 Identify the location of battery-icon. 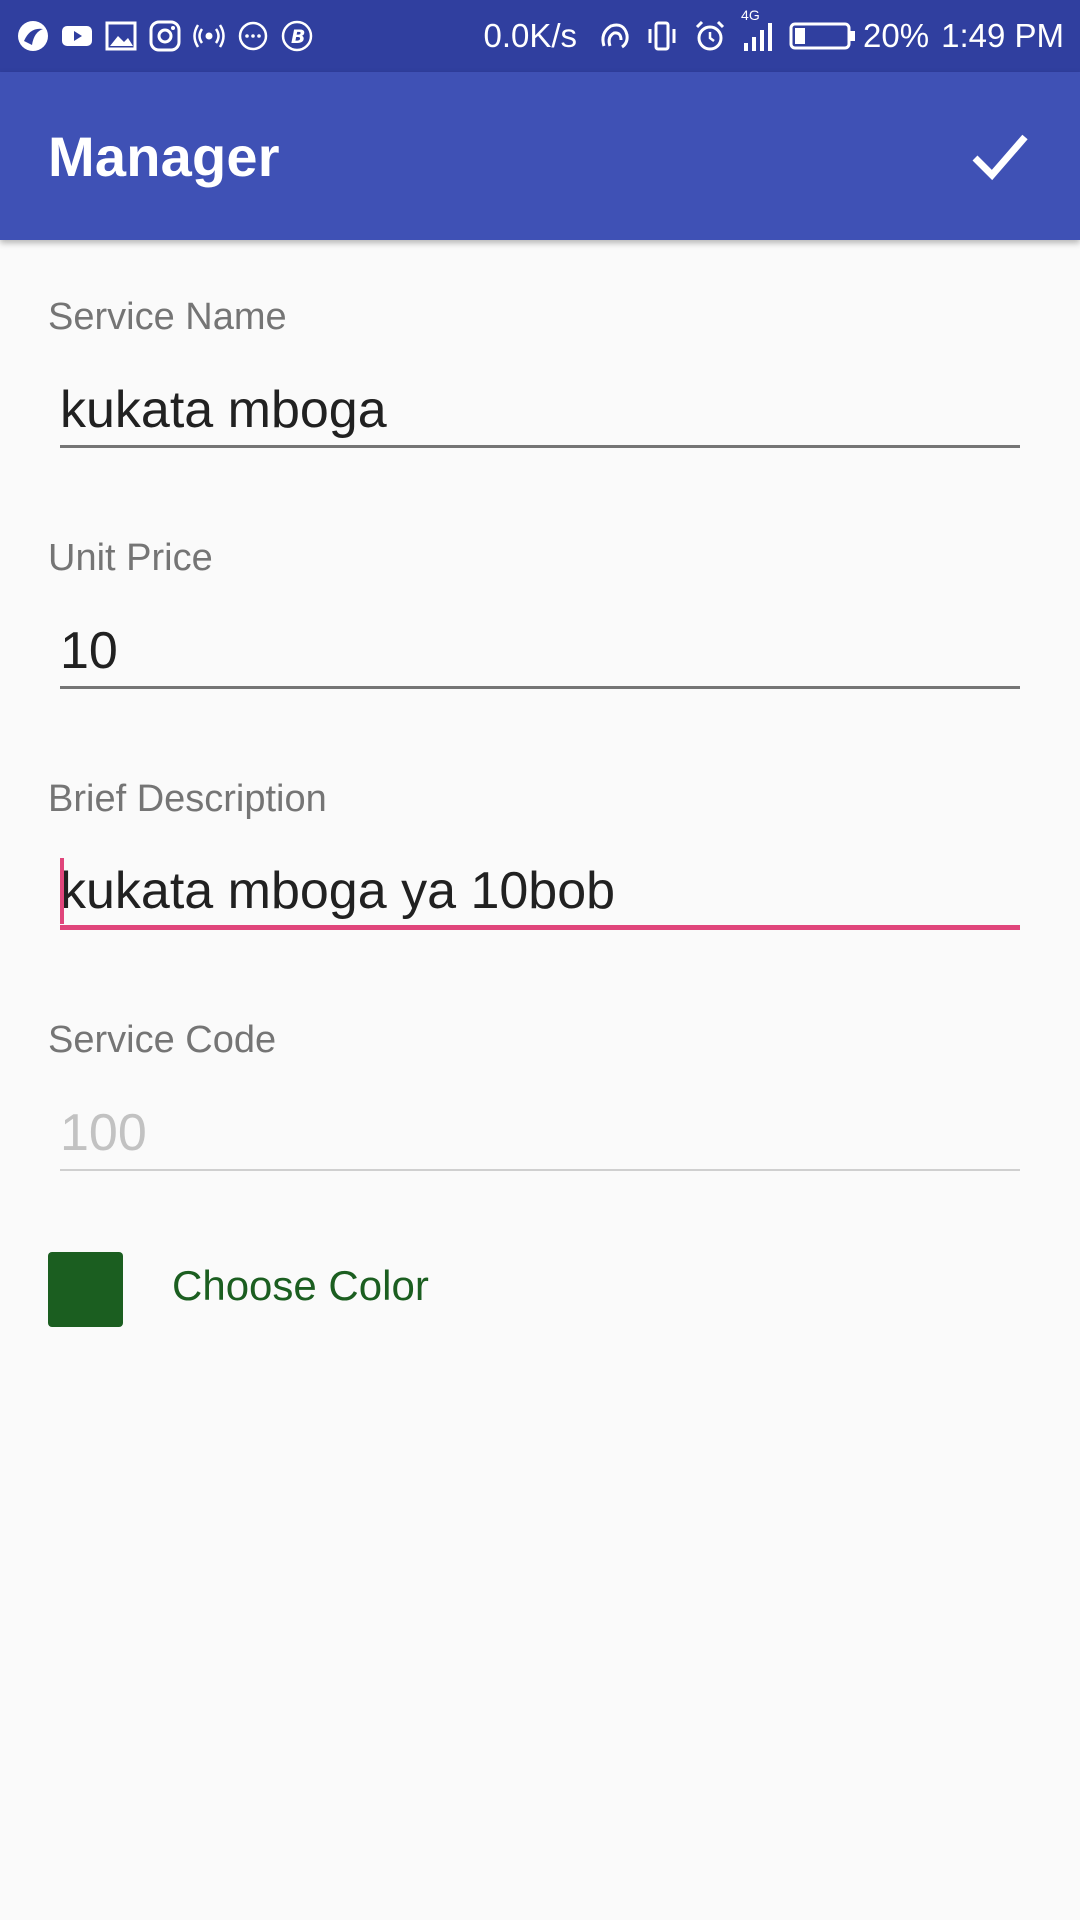
(823, 36).